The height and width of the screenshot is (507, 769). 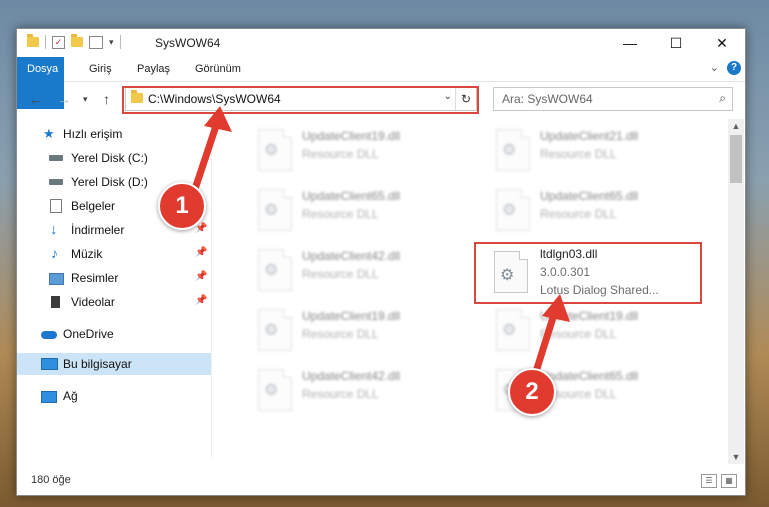 What do you see at coordinates (556, 308) in the screenshot?
I see `arrow-2-head` at bounding box center [556, 308].